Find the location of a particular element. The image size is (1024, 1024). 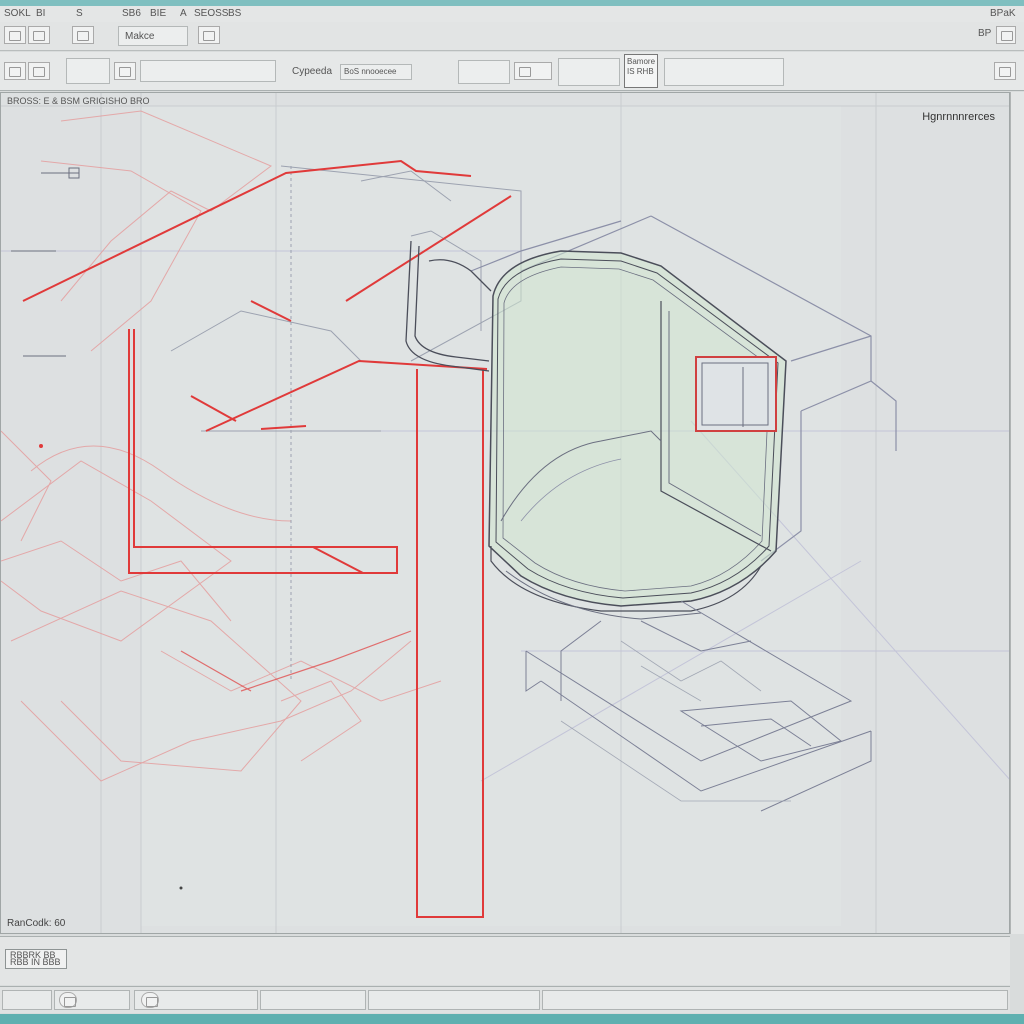

main-toolbar: Makce BP is located at coordinates (512, 36).